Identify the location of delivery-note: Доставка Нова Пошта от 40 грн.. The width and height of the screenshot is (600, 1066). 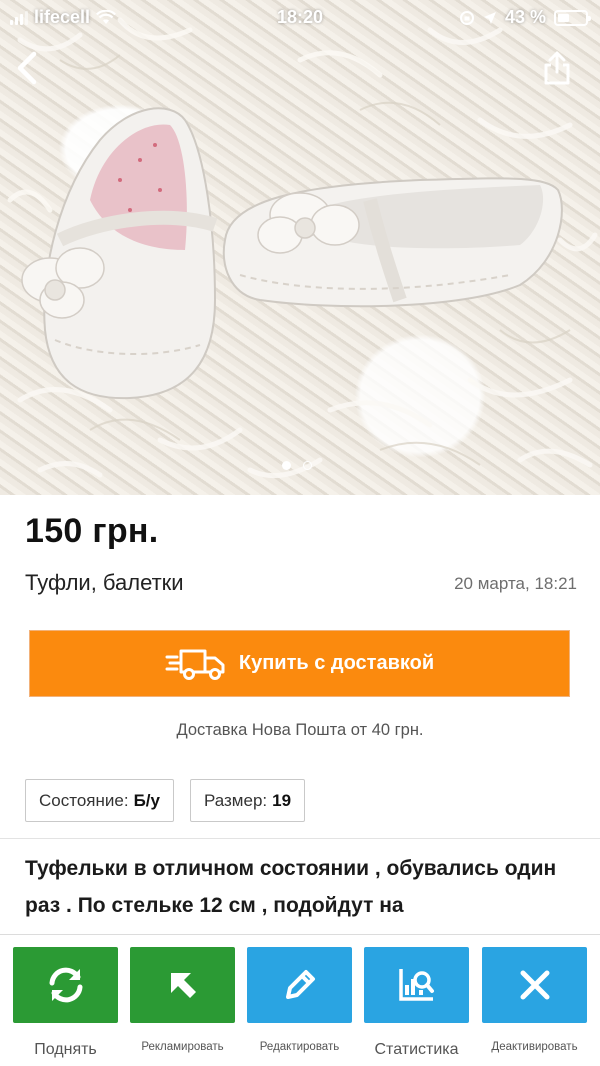
(300, 730).